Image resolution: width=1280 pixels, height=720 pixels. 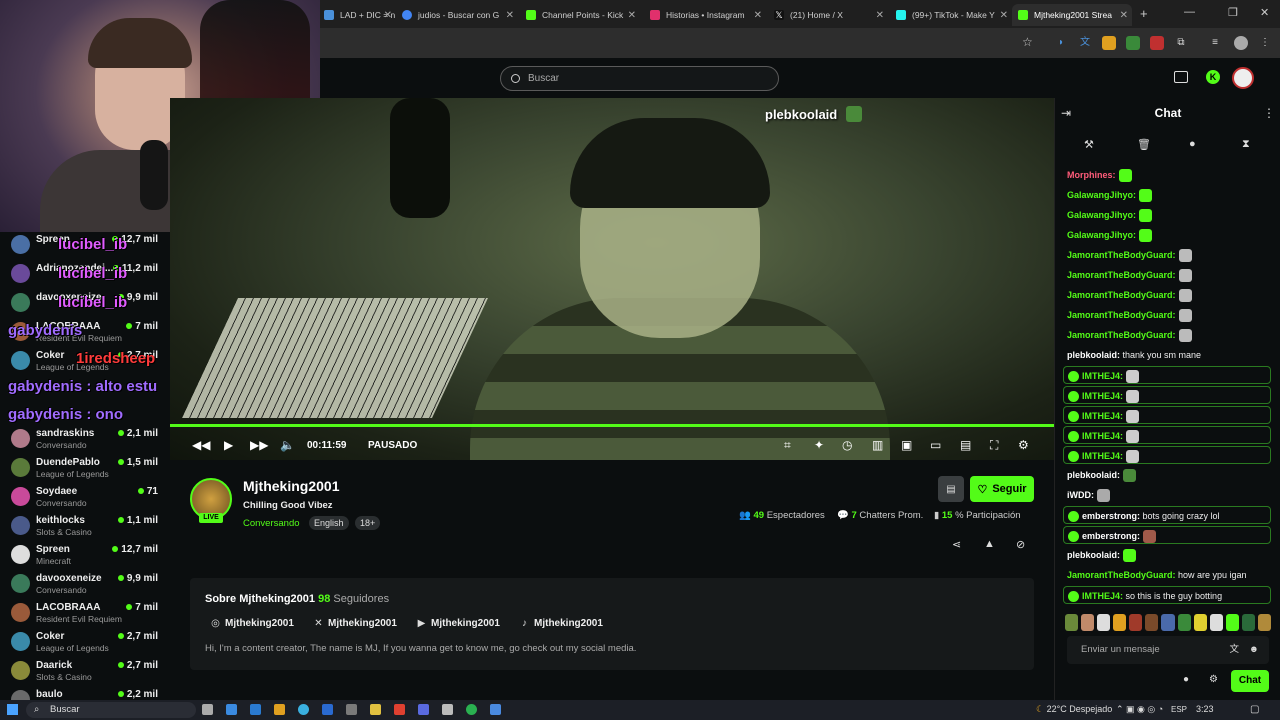 What do you see at coordinates (85, 672) in the screenshot?
I see `sidebar-channel: Daarick Slots & Casino 2,7 mil` at bounding box center [85, 672].